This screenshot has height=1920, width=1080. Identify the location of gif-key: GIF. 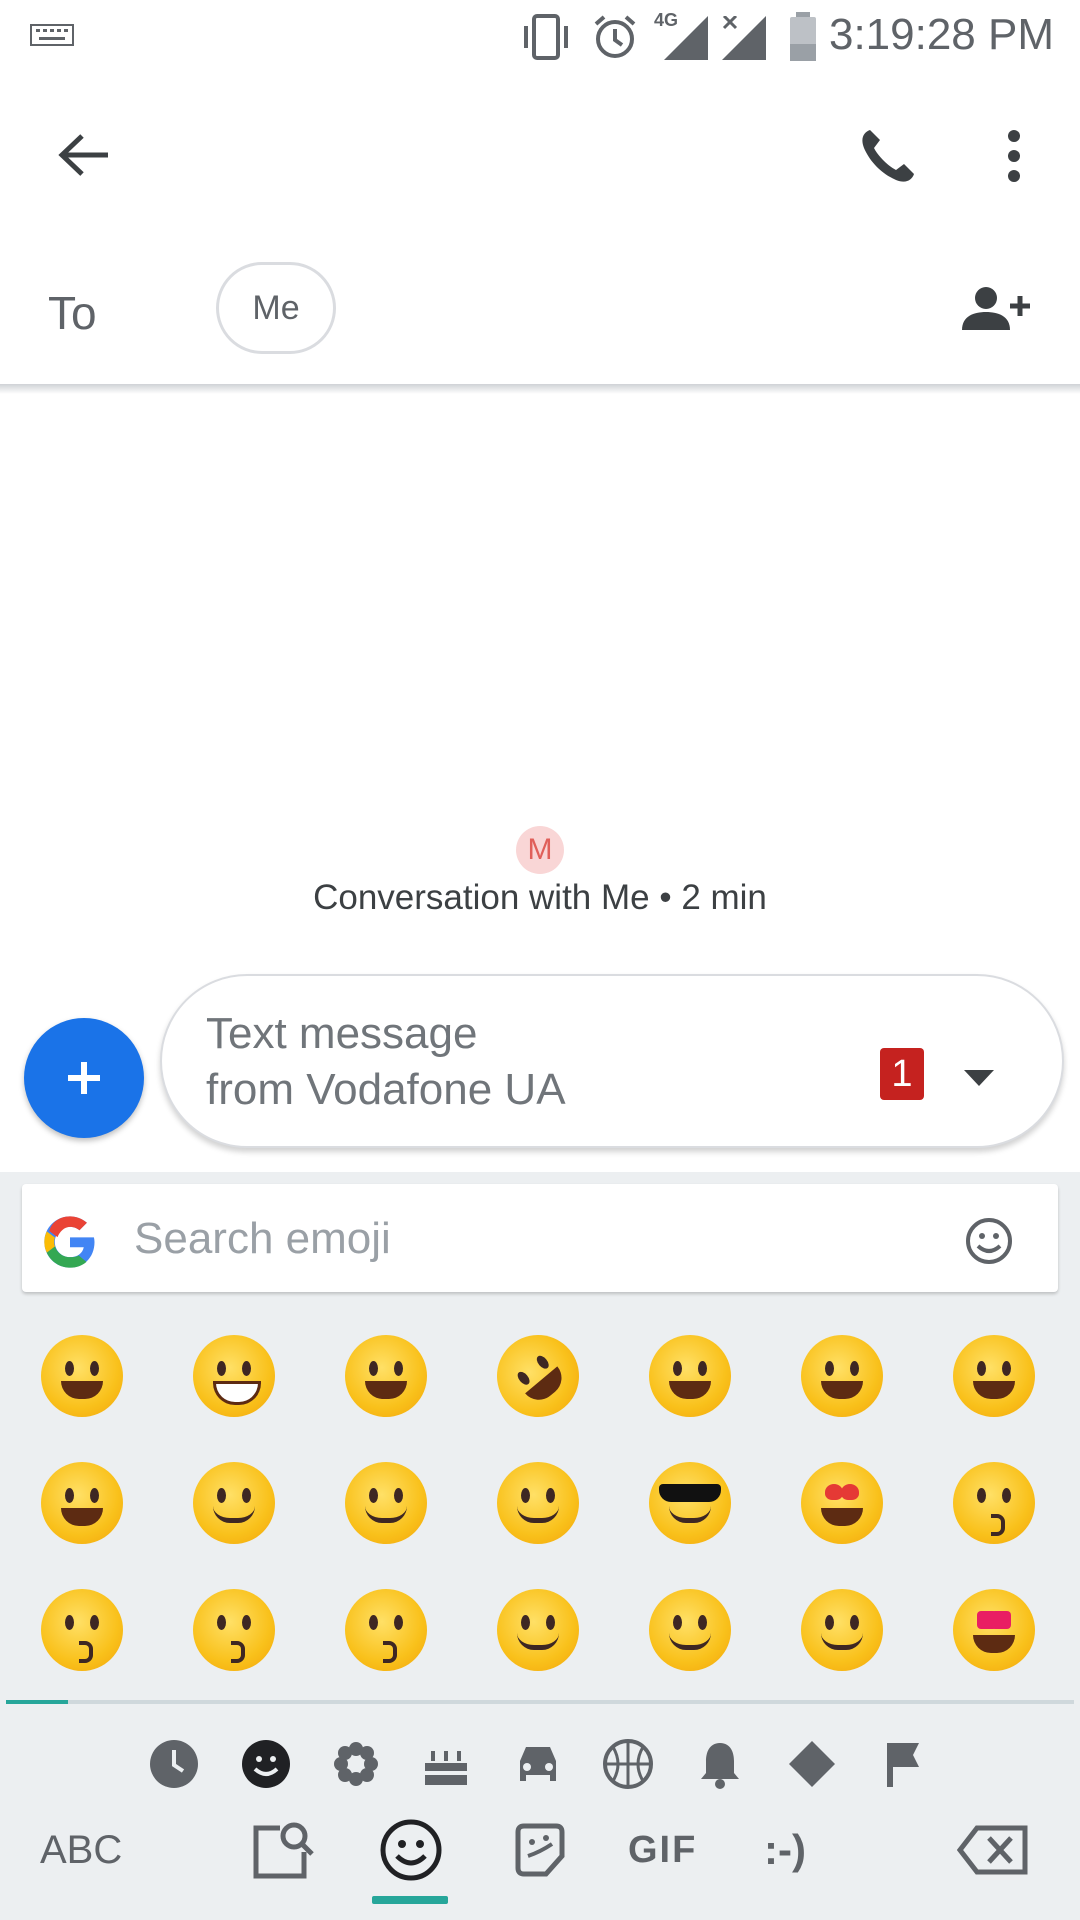
(662, 1850).